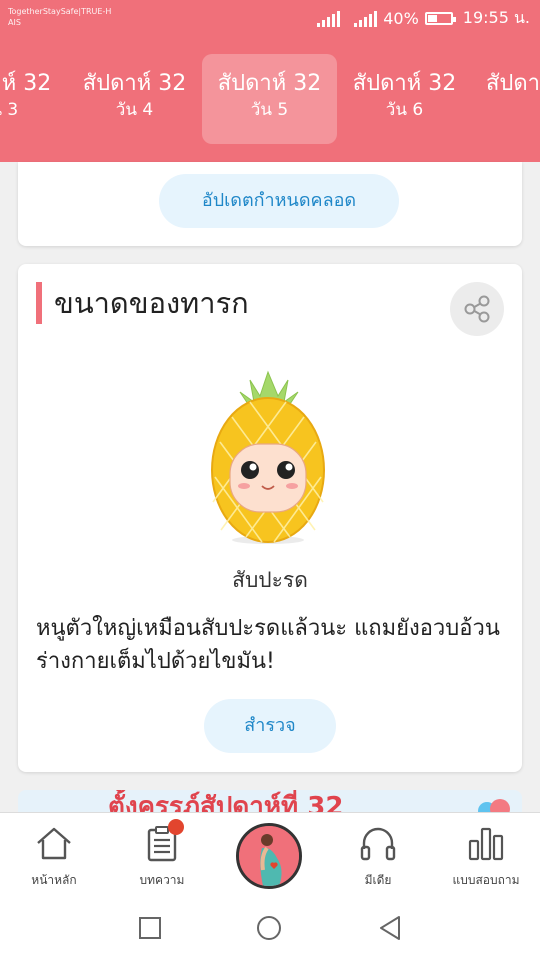  Describe the element at coordinates (60, 11) in the screenshot. I see `carrier-line-1: TogetherStaySafe|TRUE-H` at that location.